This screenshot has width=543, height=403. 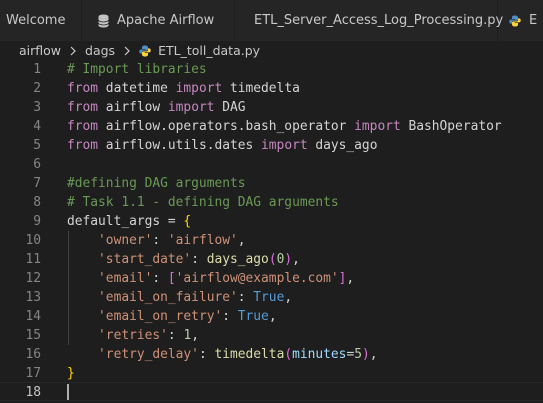 I want to click on line-number: 9, so click(x=37, y=221).